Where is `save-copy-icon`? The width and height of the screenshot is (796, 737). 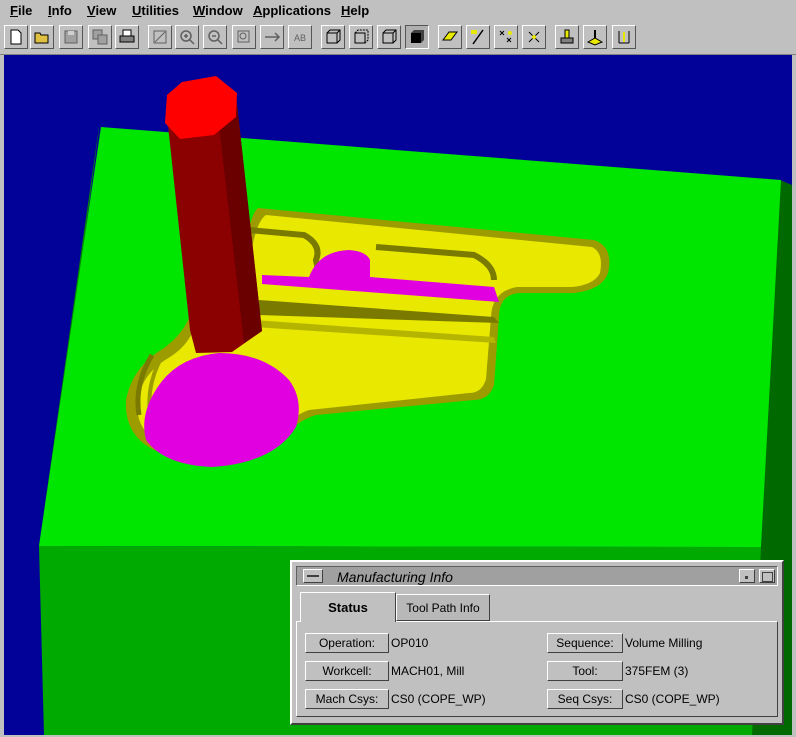
save-copy-icon is located at coordinates (100, 37).